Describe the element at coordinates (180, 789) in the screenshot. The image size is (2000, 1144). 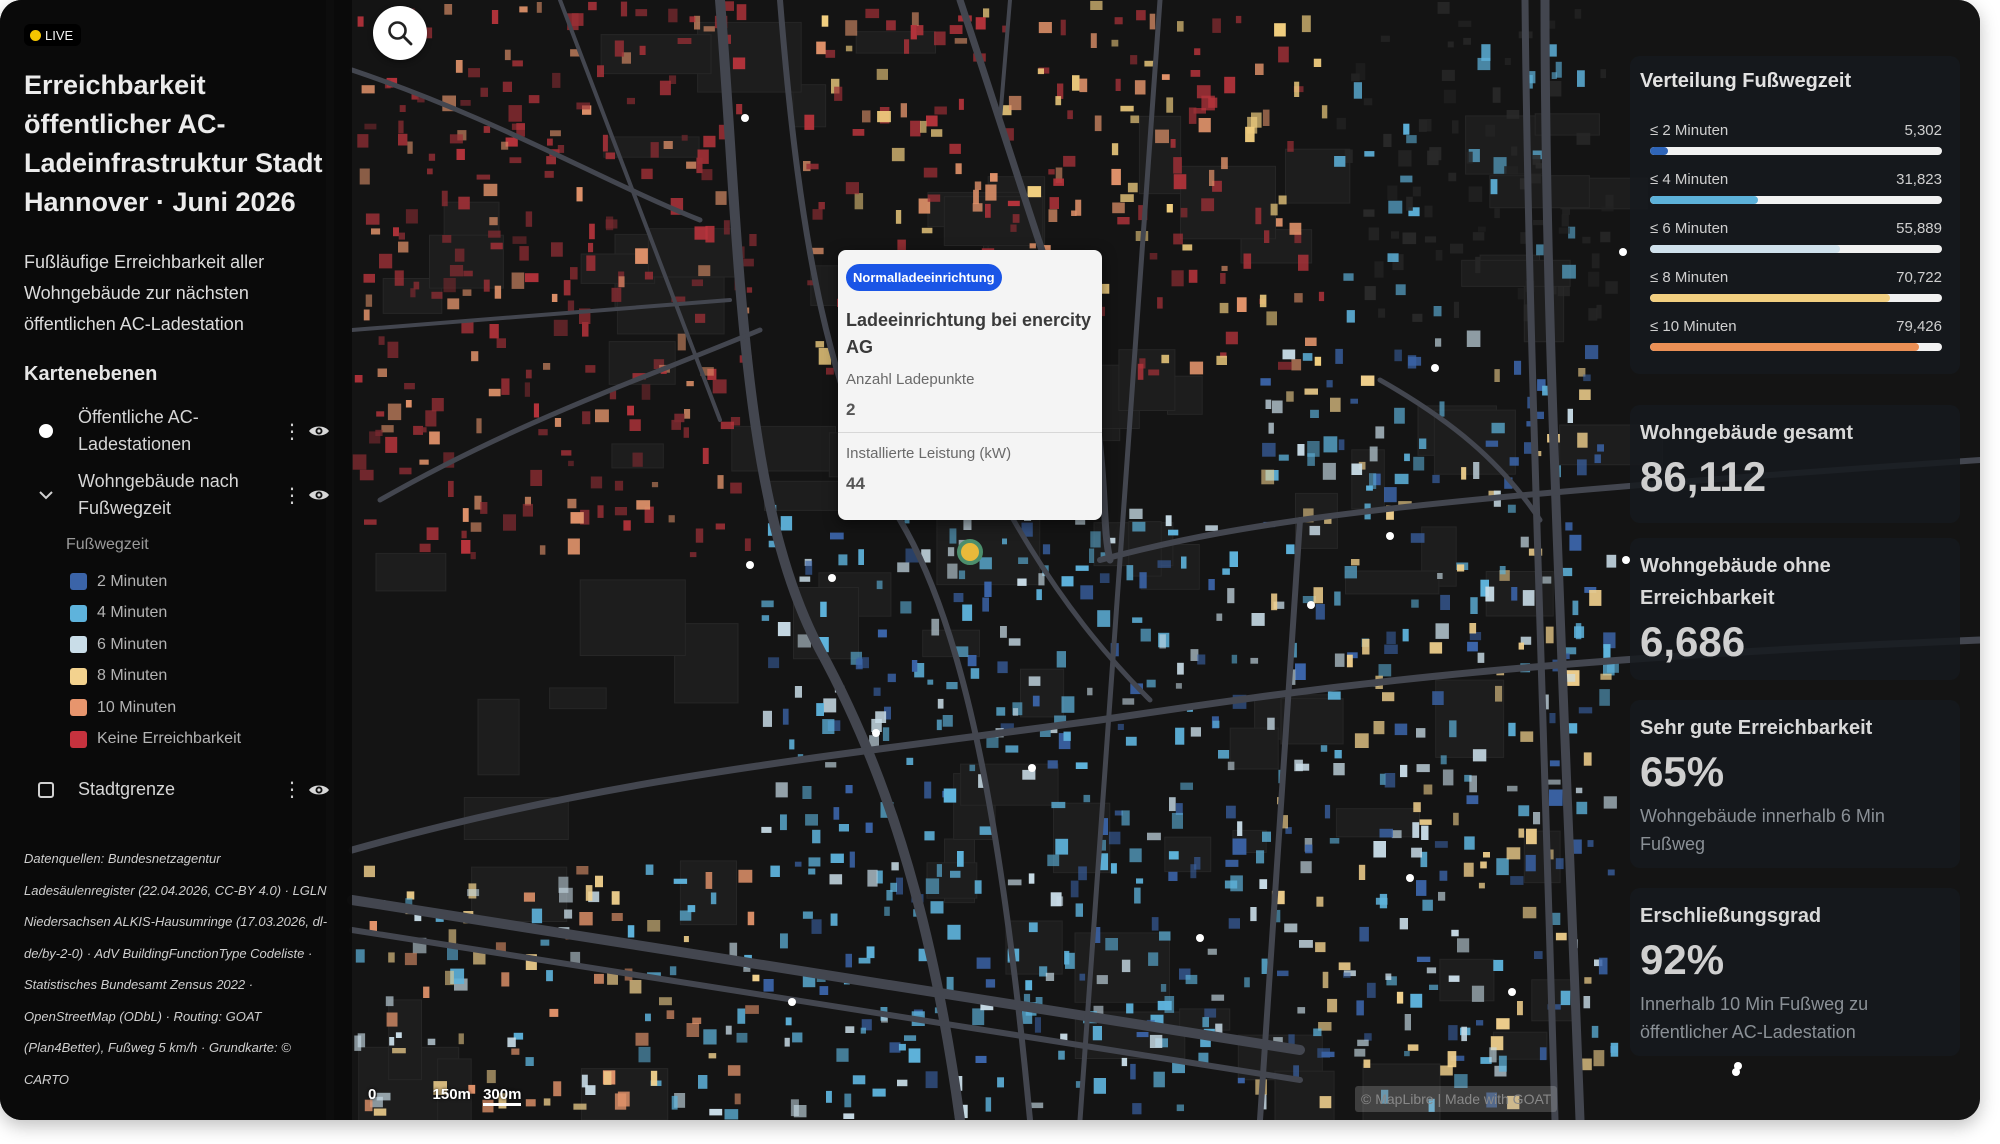
I see `layer-row-city-boundary: Stadtgrenze ⋮` at that location.